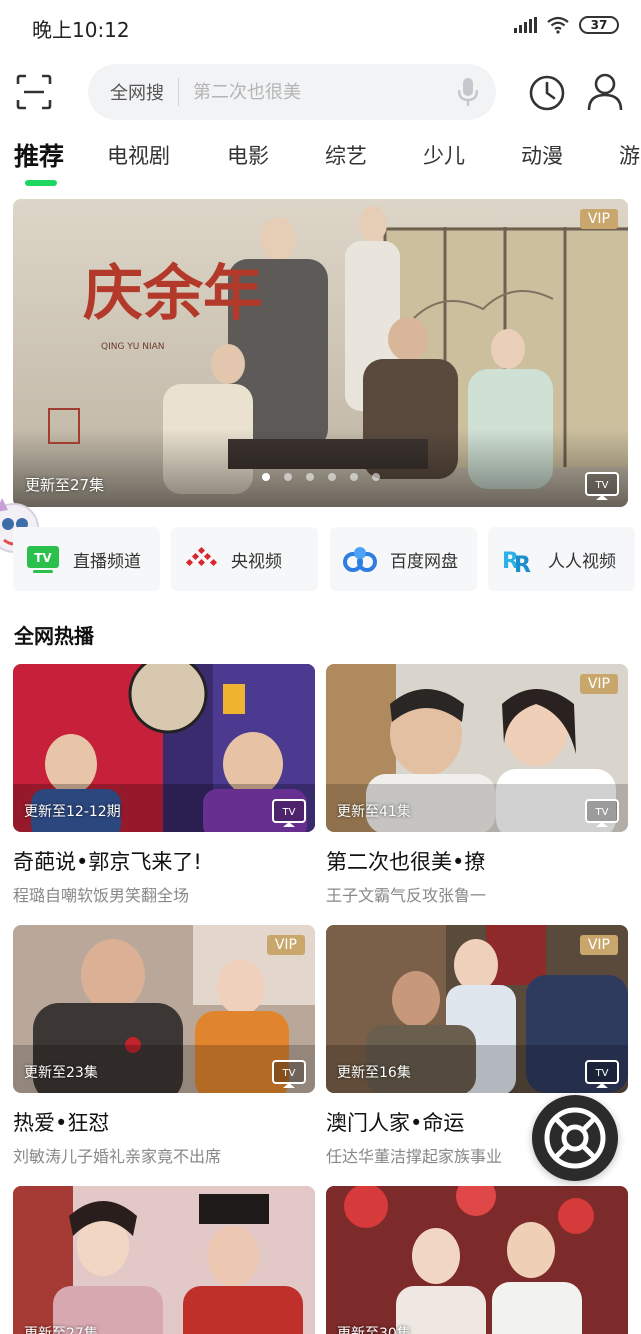 The height and width of the screenshot is (1334, 641). Describe the element at coordinates (522, 563) in the screenshot. I see `svg-text: R` at that location.